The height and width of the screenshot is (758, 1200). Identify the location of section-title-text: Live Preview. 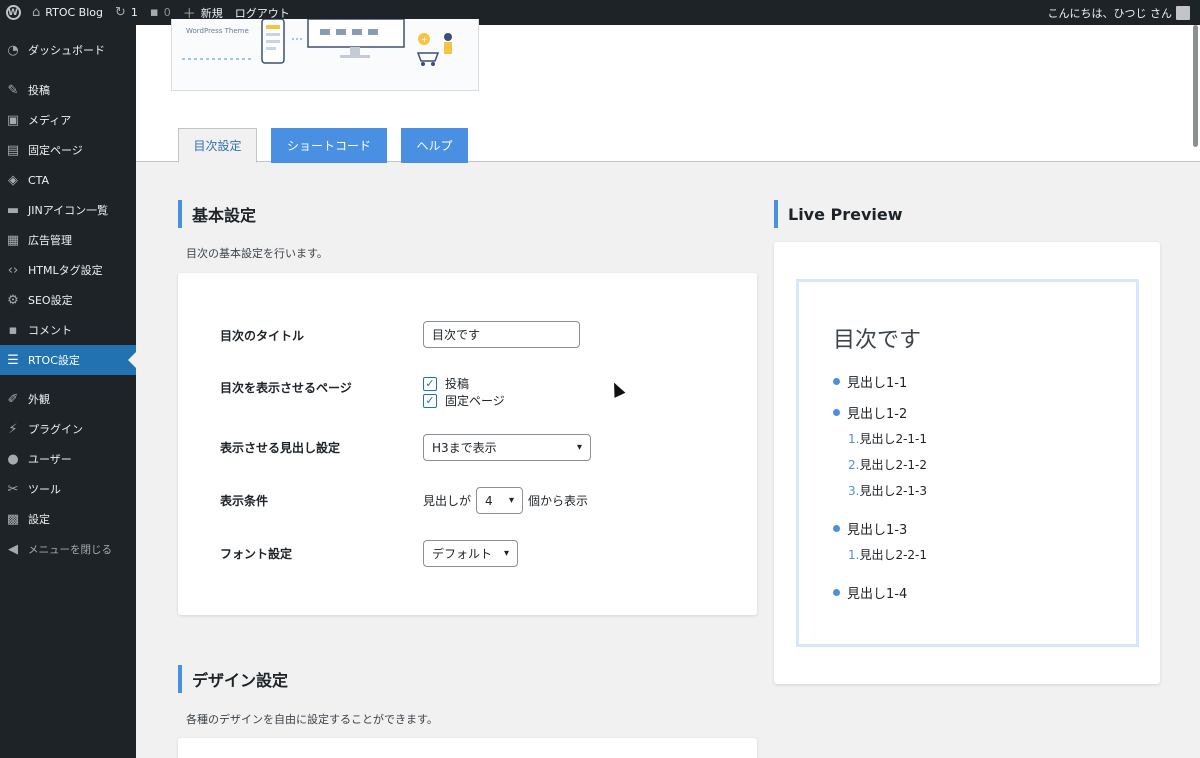
(845, 214).